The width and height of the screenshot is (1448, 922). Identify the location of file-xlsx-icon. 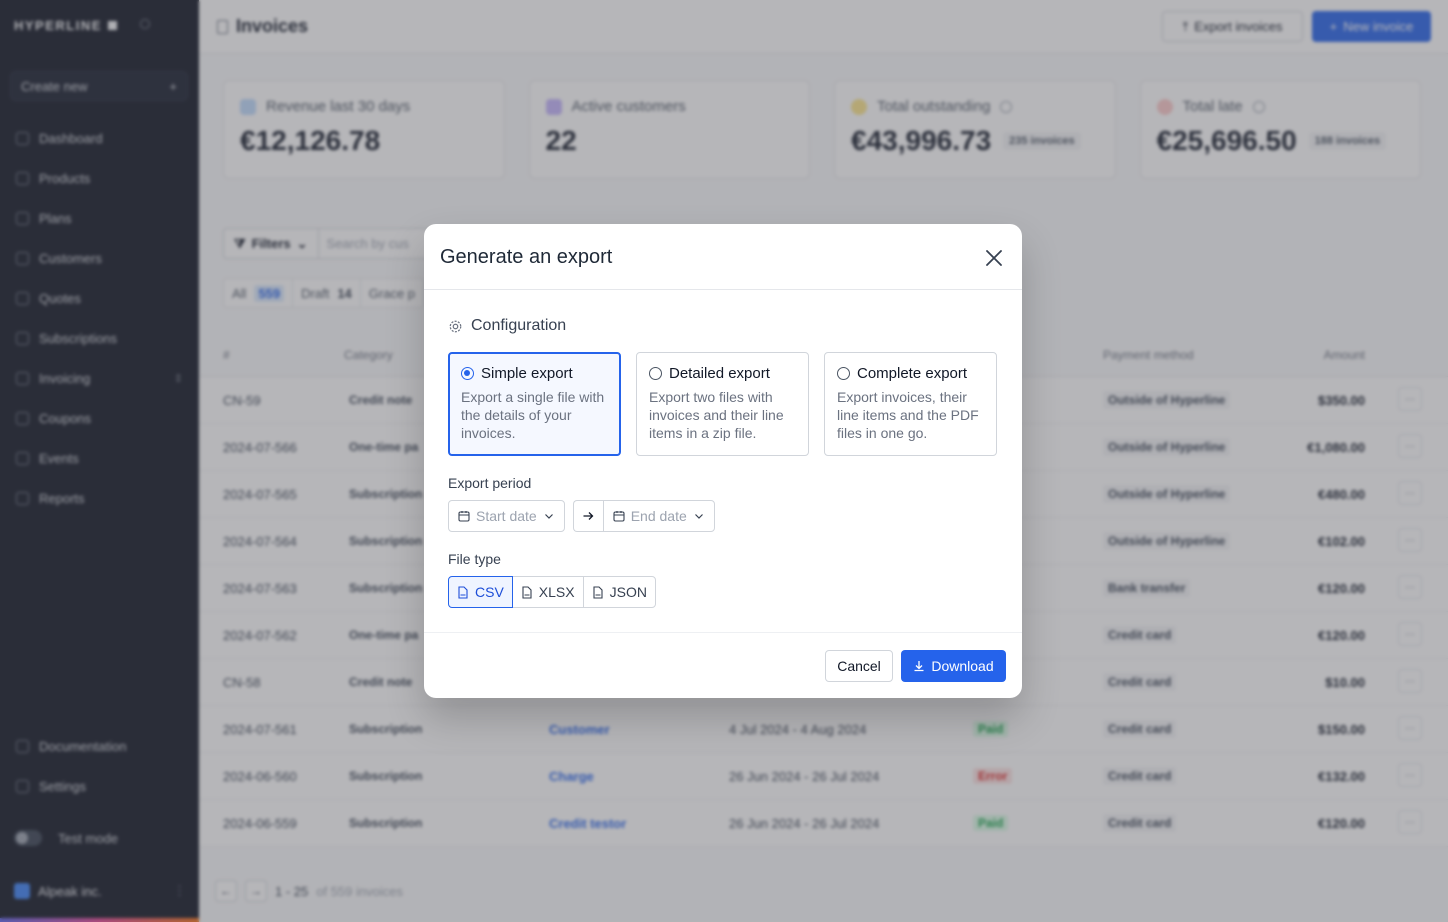
(527, 592).